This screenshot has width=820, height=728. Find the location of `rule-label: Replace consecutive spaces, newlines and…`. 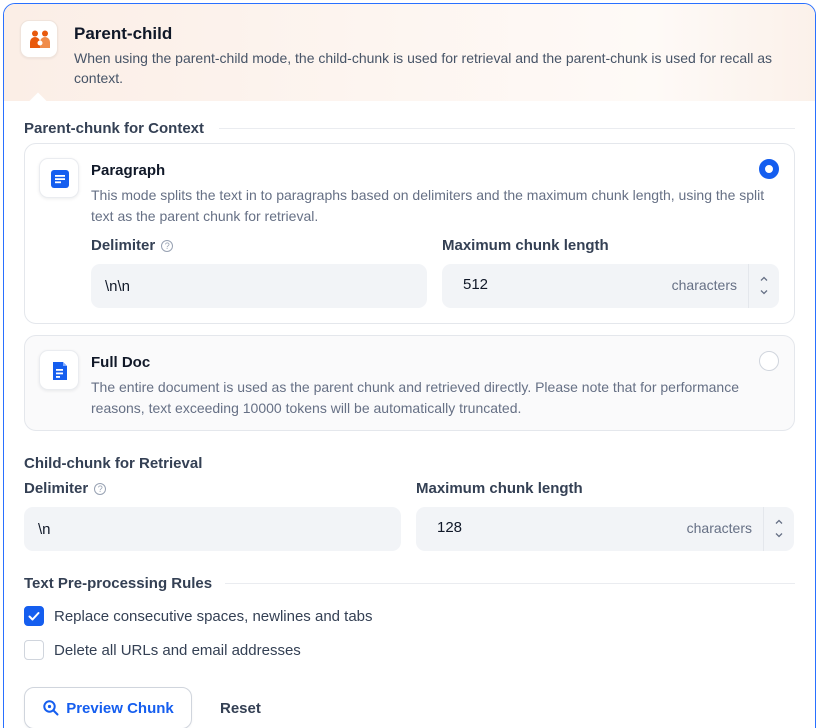

rule-label: Replace consecutive spaces, newlines and… is located at coordinates (213, 616).